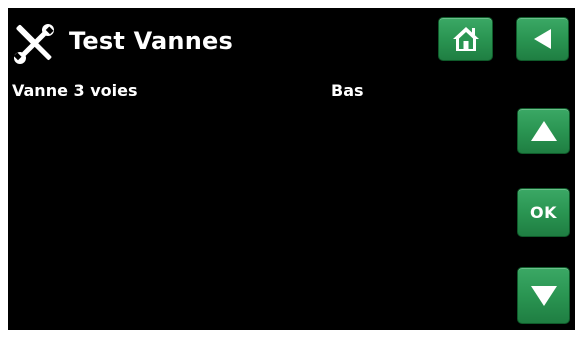  I want to click on valve-row-label: Vanne 3 voies, so click(75, 90).